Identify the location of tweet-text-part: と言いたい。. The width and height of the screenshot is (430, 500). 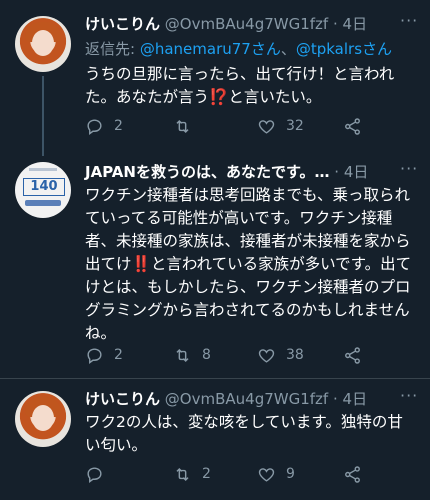
(275, 97).